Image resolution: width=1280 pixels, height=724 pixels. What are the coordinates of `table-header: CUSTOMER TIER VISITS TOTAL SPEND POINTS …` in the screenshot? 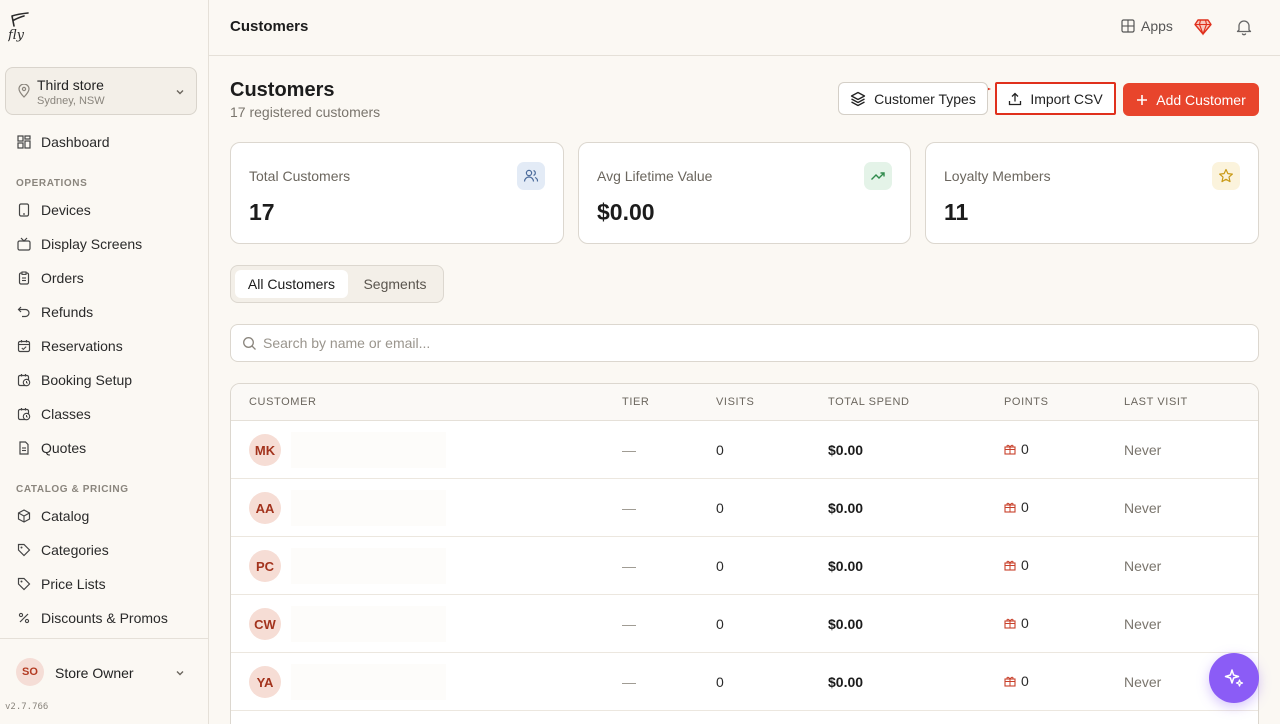 It's located at (744, 402).